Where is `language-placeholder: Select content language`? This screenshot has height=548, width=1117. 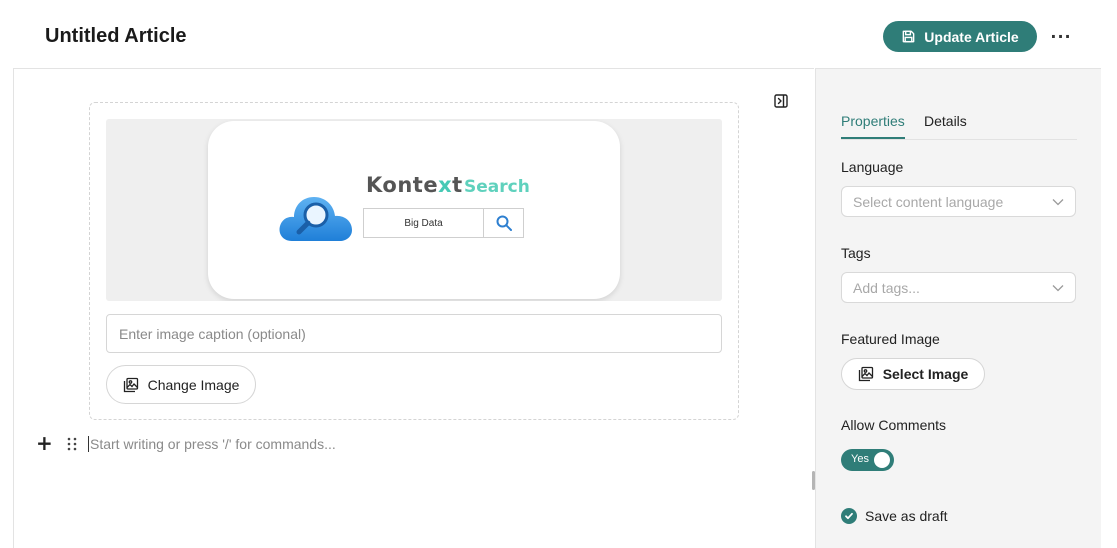
language-placeholder: Select content language is located at coordinates (928, 201).